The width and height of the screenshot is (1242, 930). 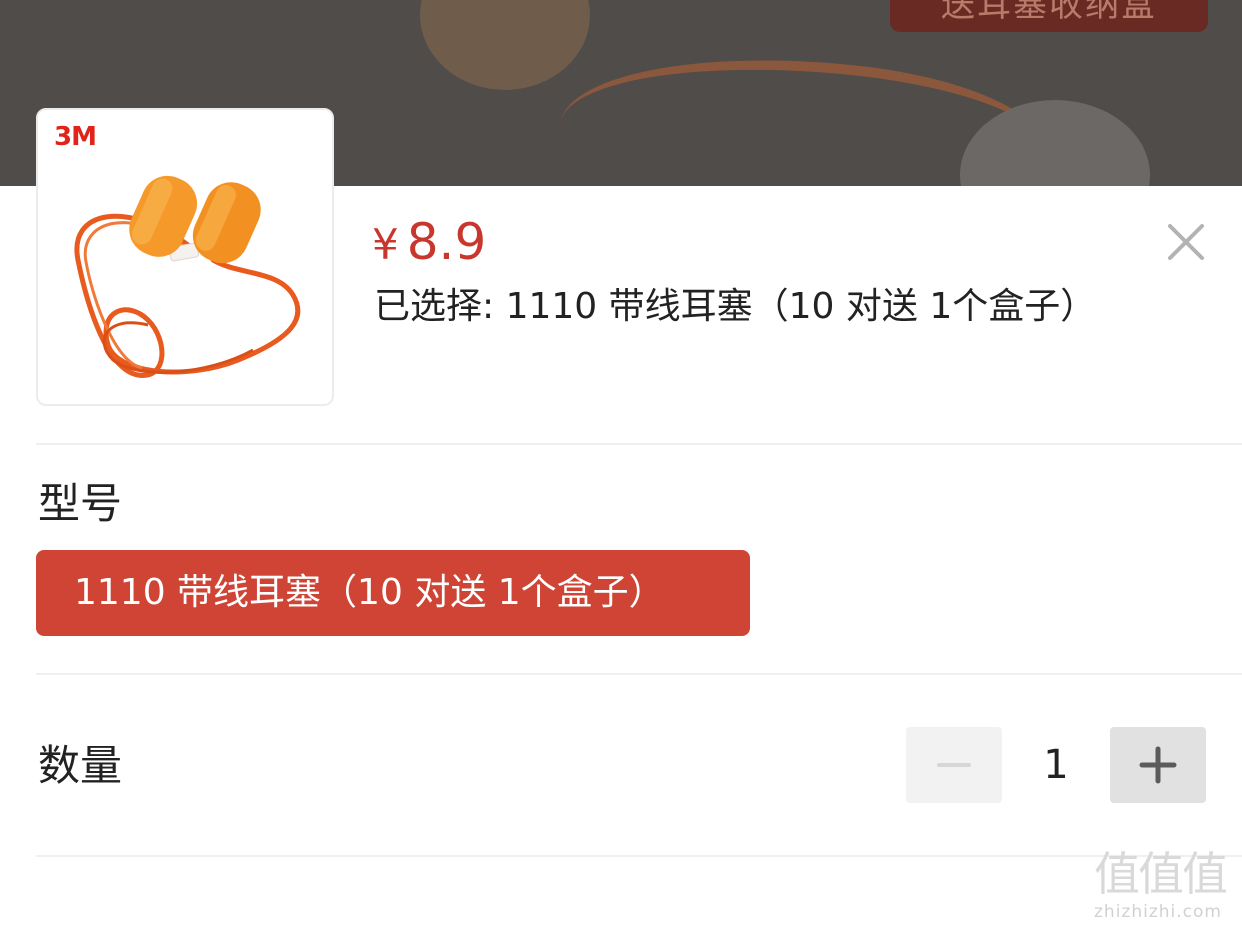 What do you see at coordinates (1049, 16) in the screenshot?
I see `promo-banner: 送耳塞收纳盒` at bounding box center [1049, 16].